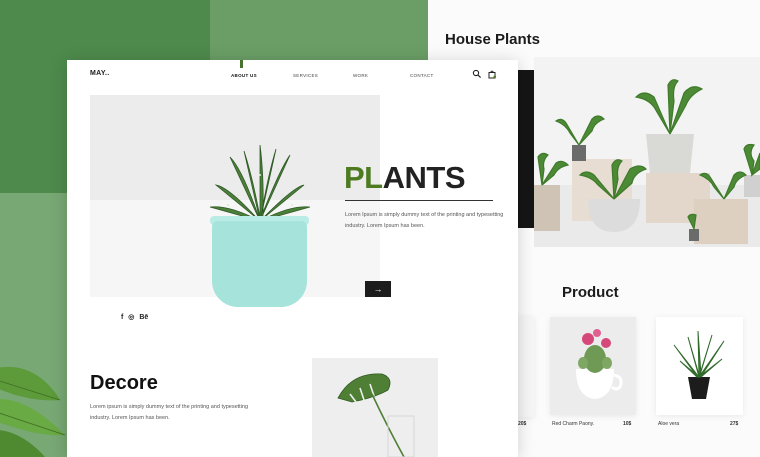 The image size is (760, 457). Describe the element at coordinates (259, 264) in the screenshot. I see `mint-pot` at that location.